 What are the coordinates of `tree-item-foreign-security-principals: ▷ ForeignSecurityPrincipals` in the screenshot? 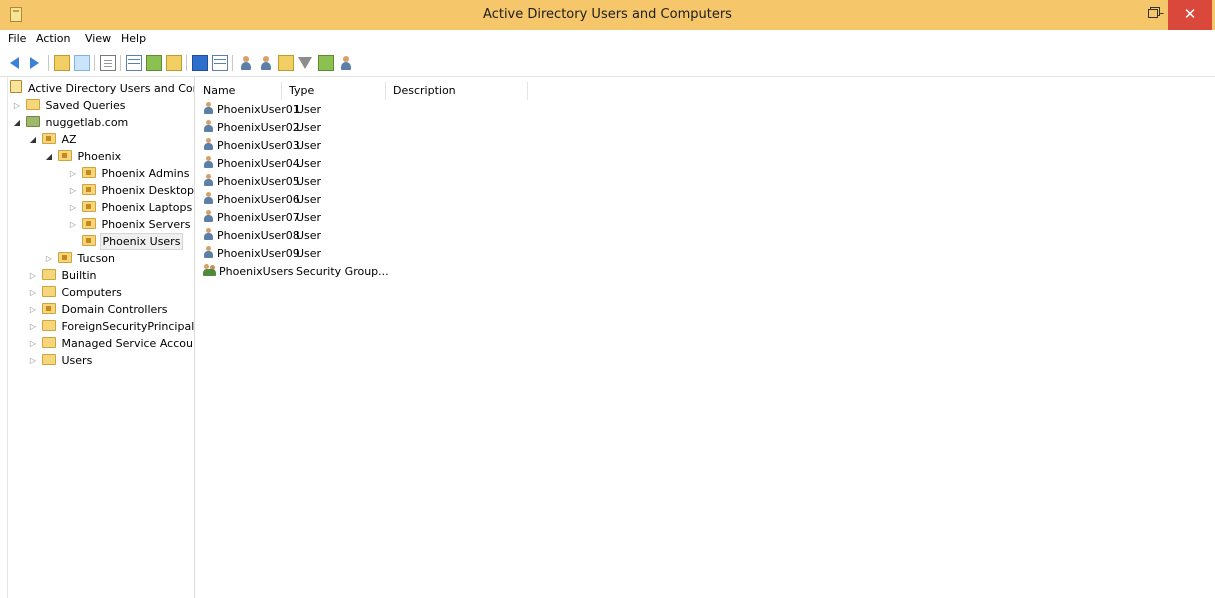 It's located at (111, 326).